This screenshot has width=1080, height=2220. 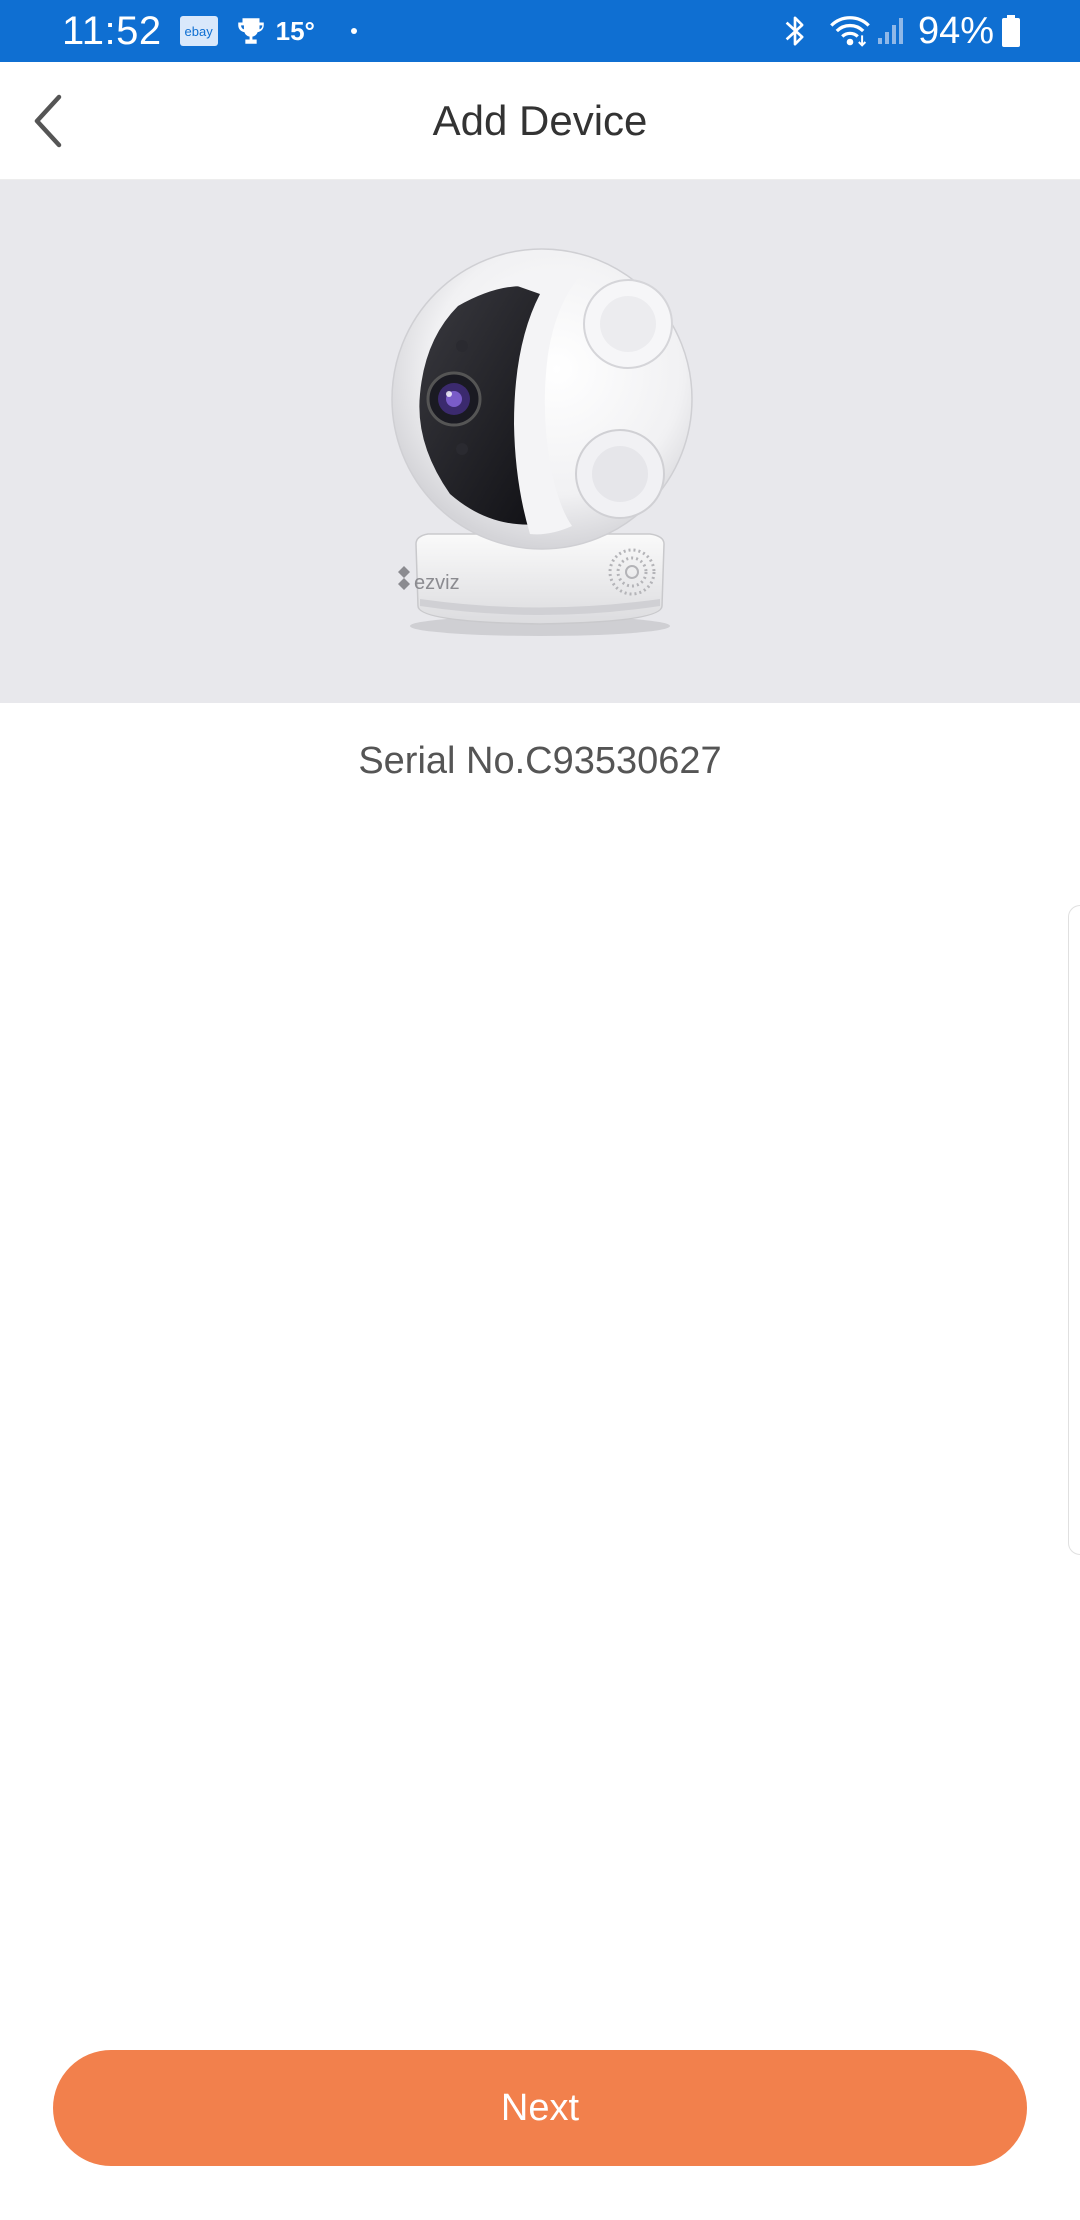 I want to click on page-title: Add Device, so click(x=540, y=120).